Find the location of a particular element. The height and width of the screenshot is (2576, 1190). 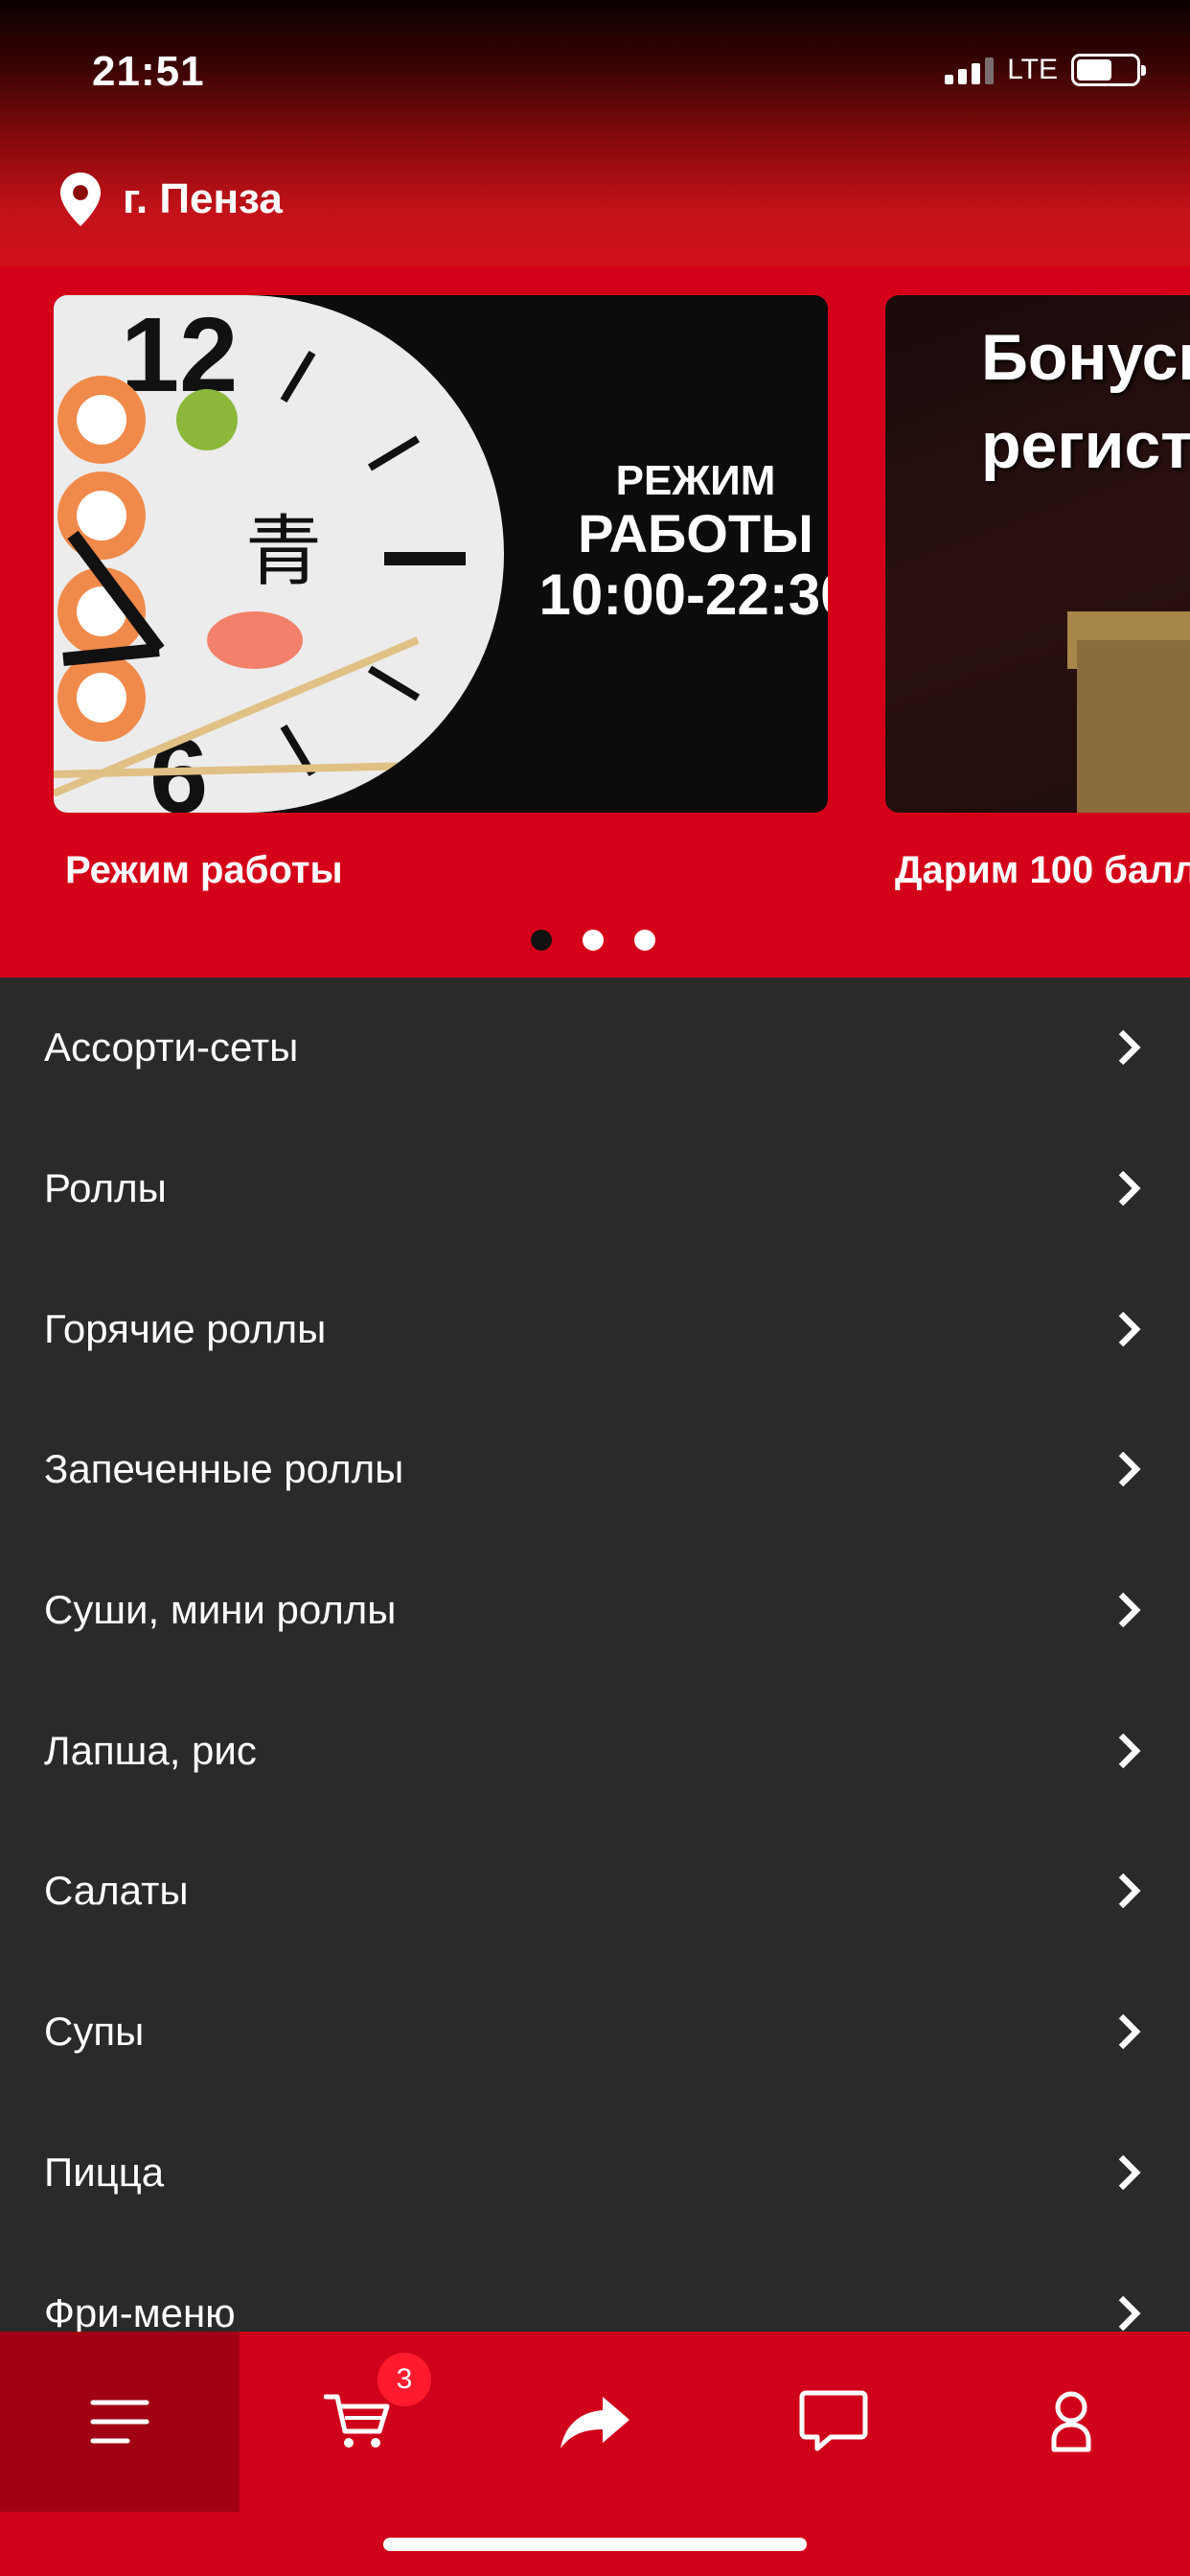

clock-image: 12 6 青 is located at coordinates (279, 554).